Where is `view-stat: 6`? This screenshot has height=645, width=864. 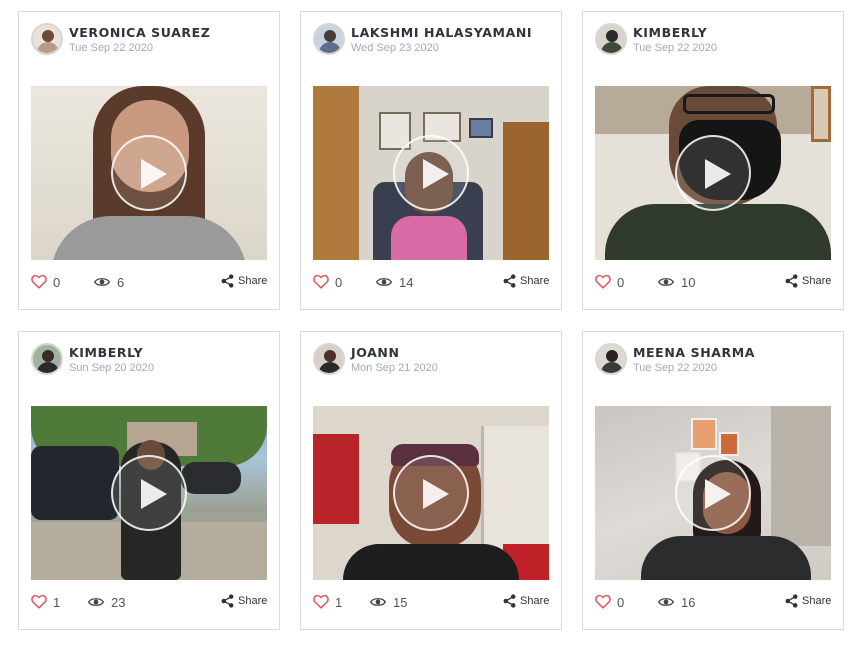
view-stat: 6 is located at coordinates (124, 282).